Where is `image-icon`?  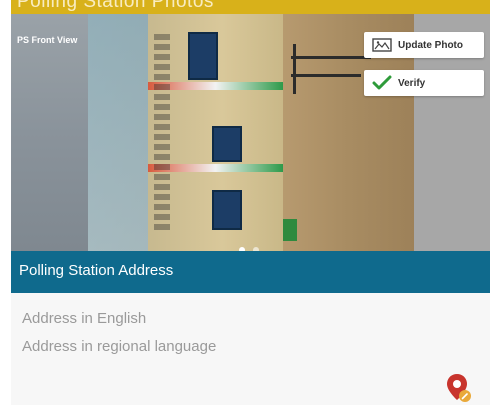 image-icon is located at coordinates (382, 45).